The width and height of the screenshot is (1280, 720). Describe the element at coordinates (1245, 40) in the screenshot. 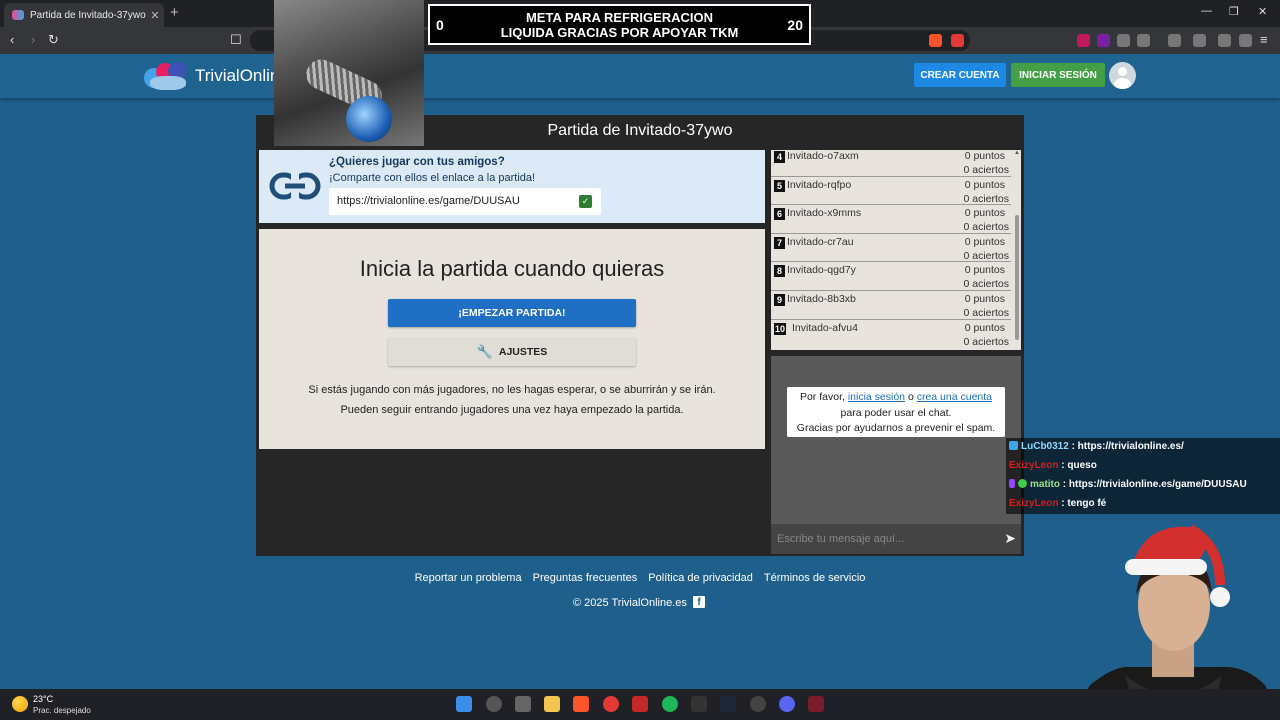

I see `vpn-icon` at that location.